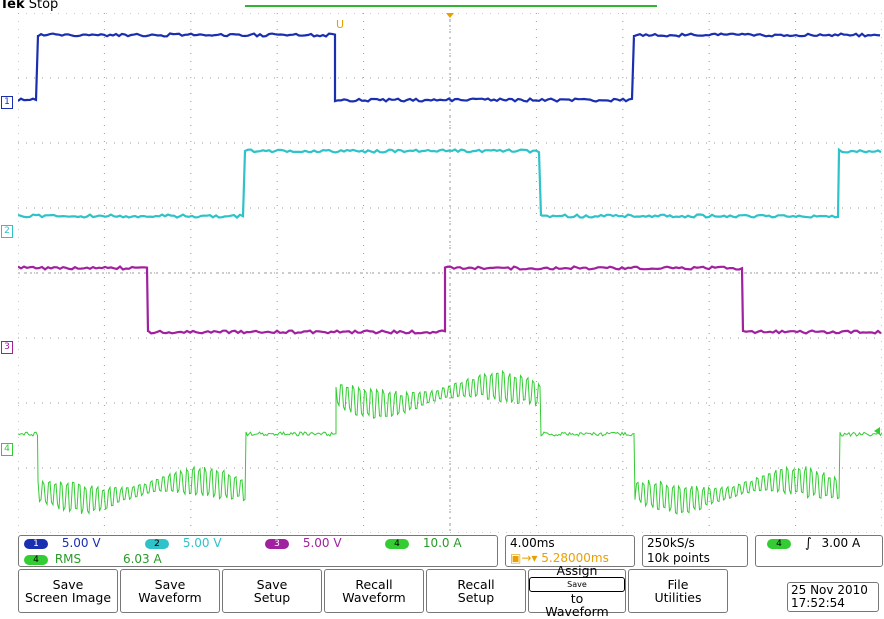 This screenshot has width=884, height=619. I want to click on save-screen-image-button: Save Screen Image, so click(68, 591).